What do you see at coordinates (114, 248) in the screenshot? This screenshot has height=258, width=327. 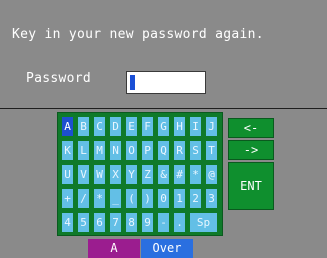 I see `input-mode-button: A` at bounding box center [114, 248].